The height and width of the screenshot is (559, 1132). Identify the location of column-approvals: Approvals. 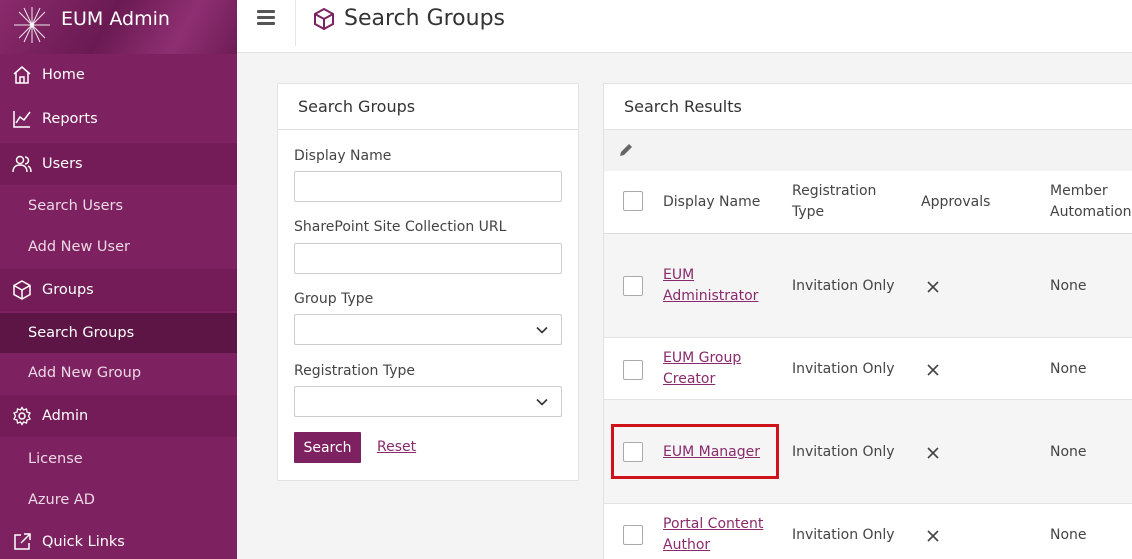
(955, 202).